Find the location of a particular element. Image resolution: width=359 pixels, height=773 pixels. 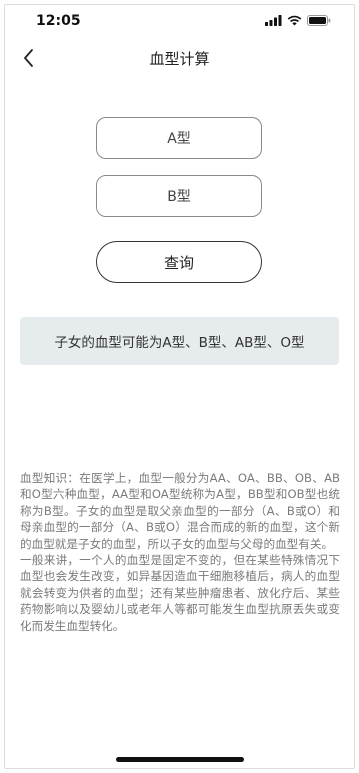

result-panel: 子女的血型可能为A型、B型、AB型、O型 is located at coordinates (179, 341).